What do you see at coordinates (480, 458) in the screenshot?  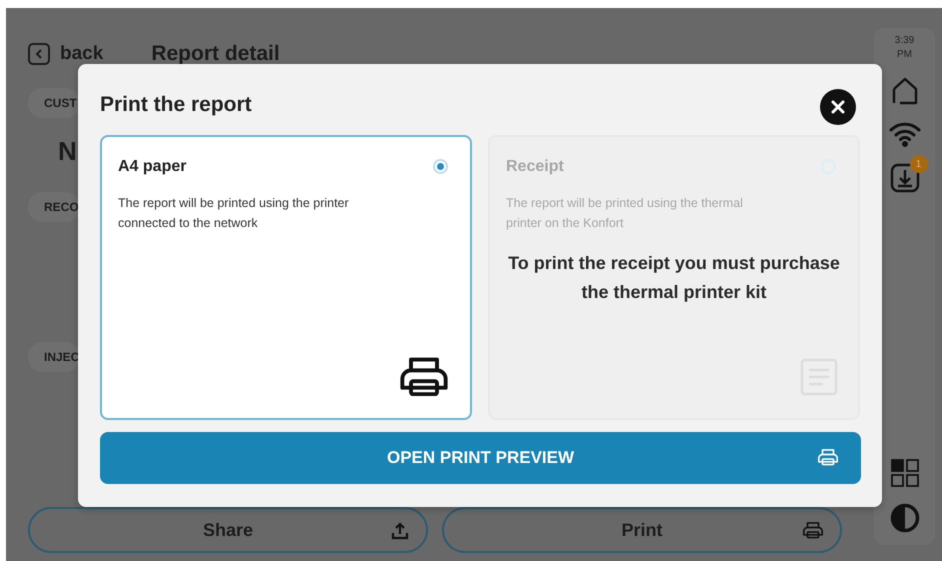 I see `print-preview-button: OPEN PRINT PREVIEW` at bounding box center [480, 458].